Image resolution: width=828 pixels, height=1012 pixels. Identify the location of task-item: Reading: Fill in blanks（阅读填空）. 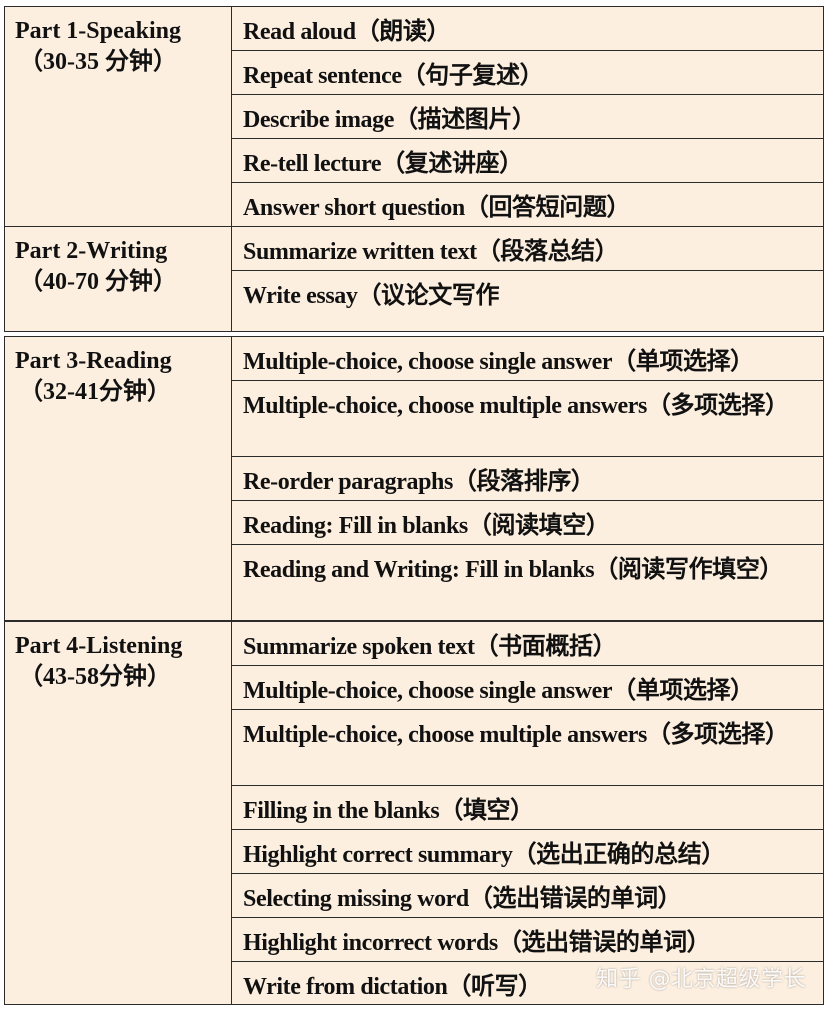
(527, 522).